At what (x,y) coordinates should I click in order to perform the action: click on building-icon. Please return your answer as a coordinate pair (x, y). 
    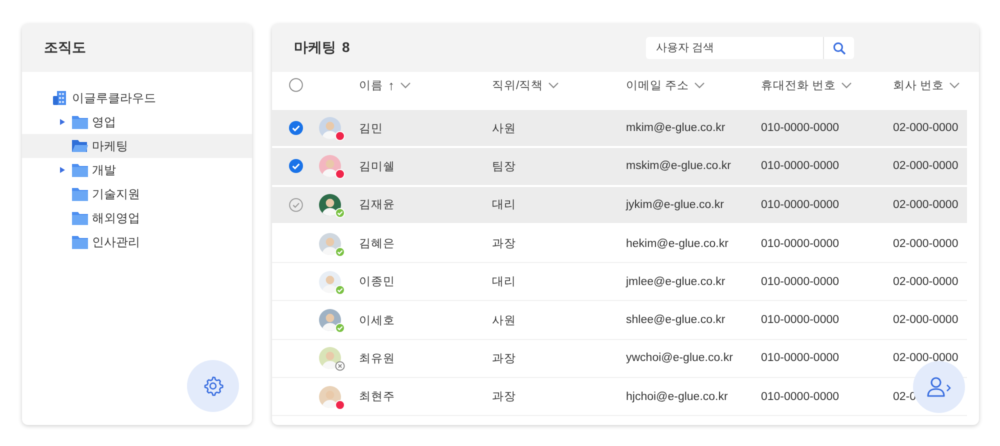
    Looking at the image, I should click on (60, 98).